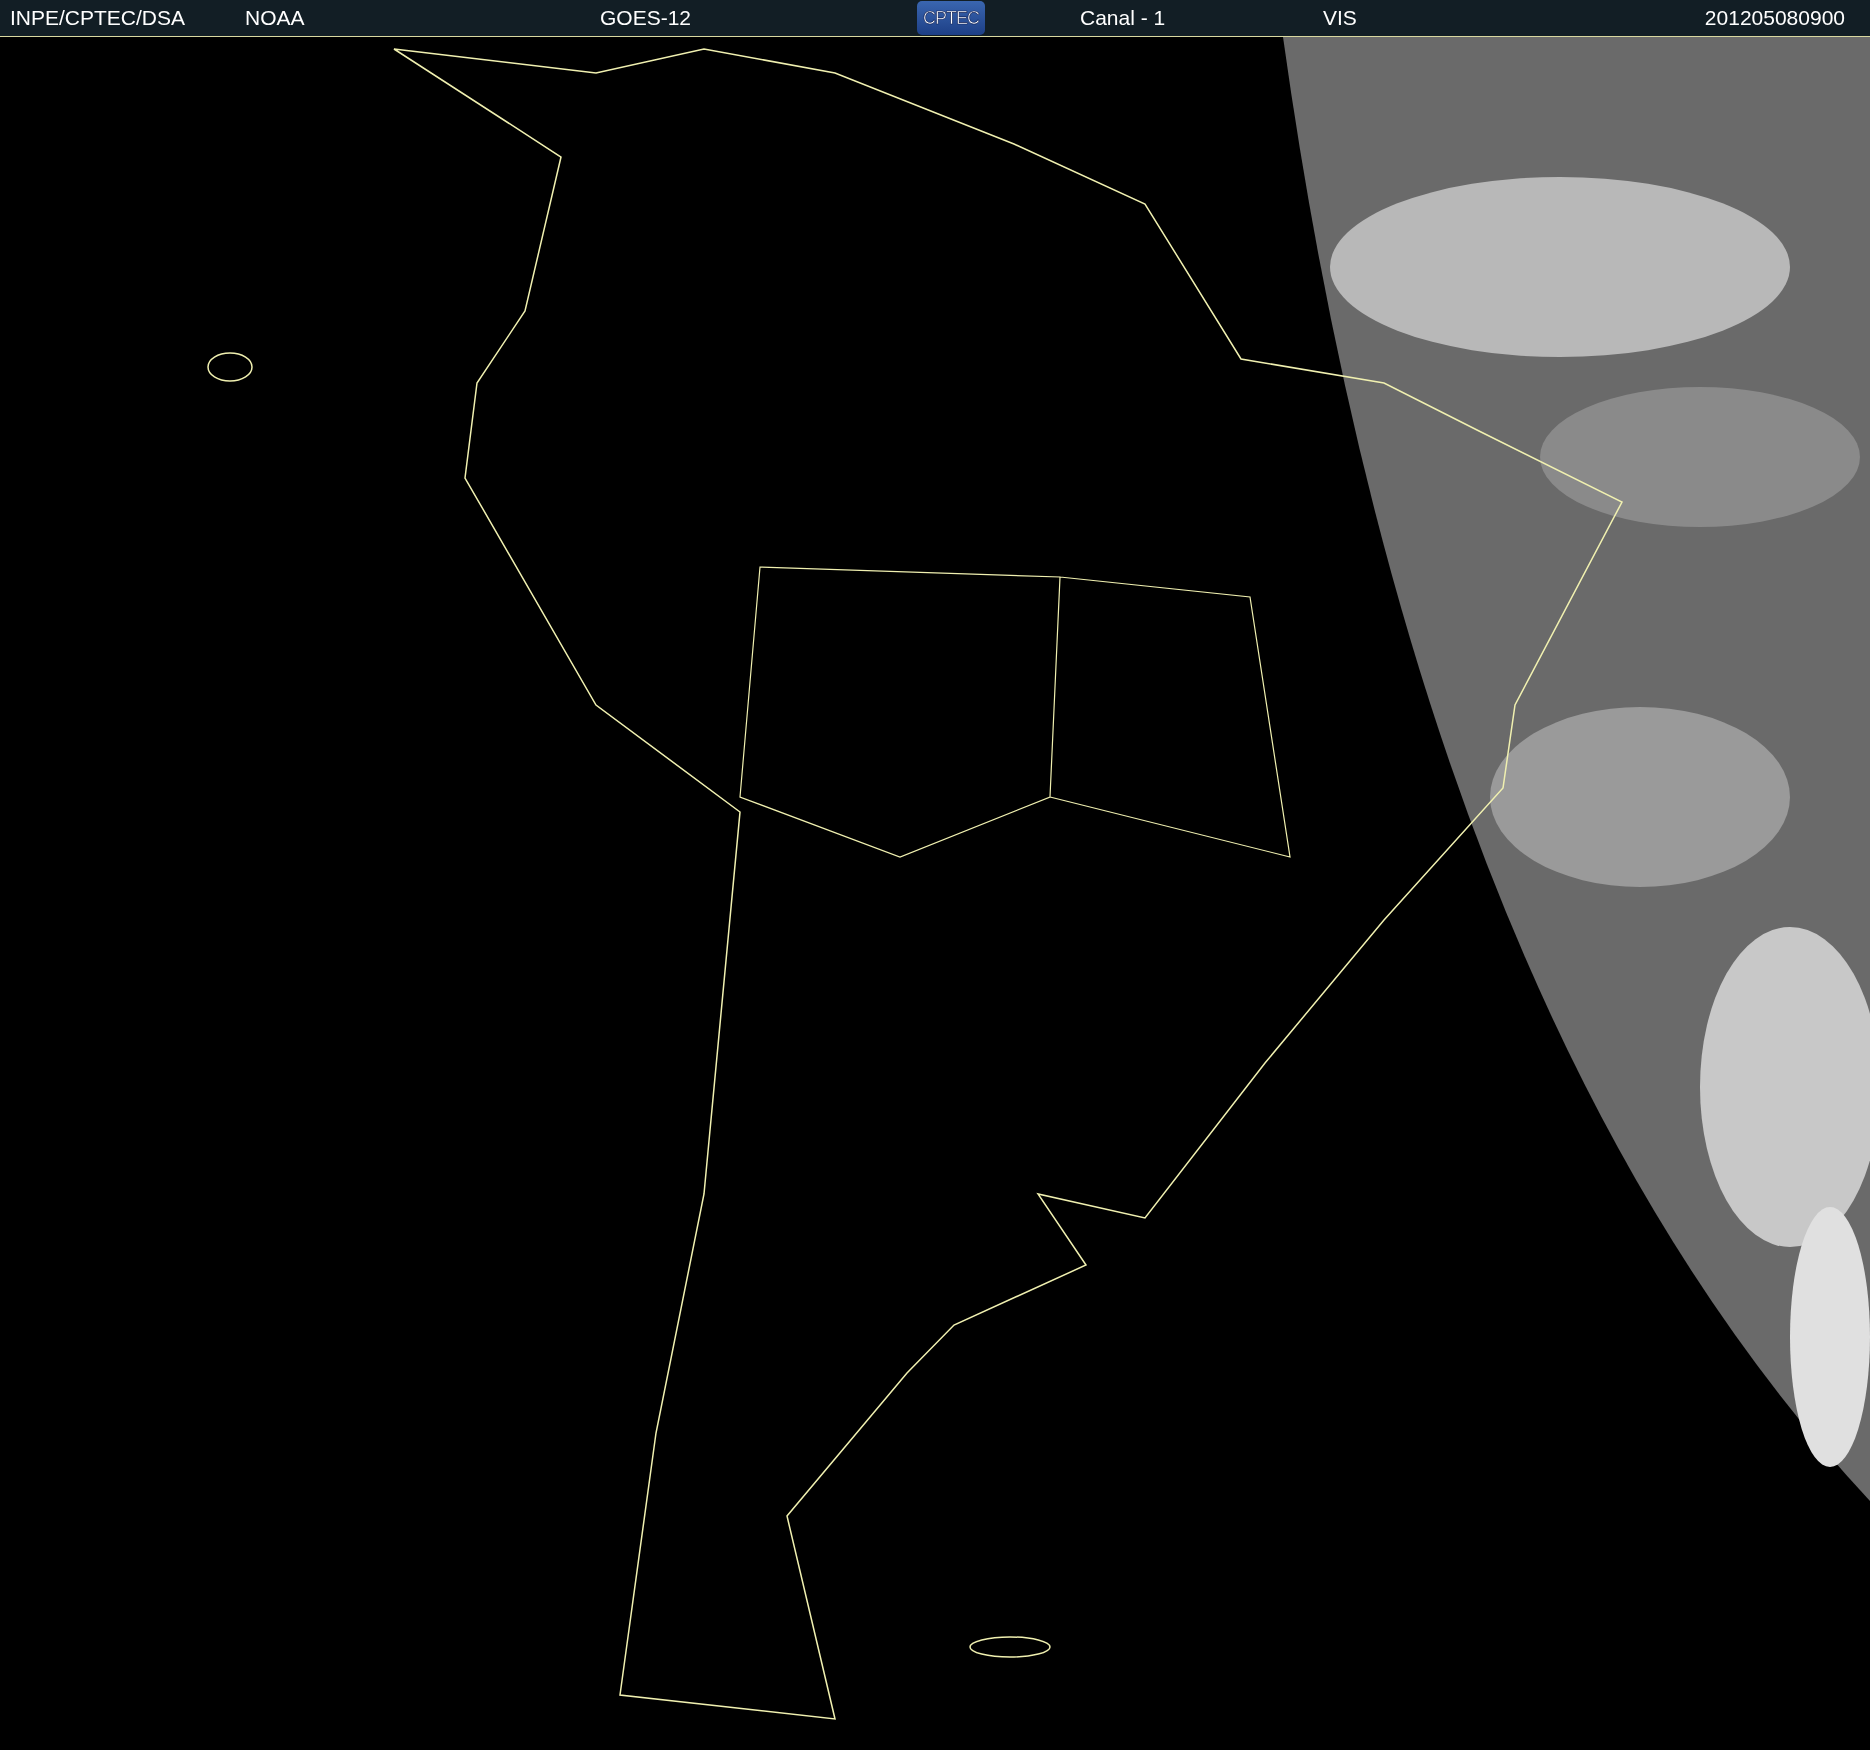 Image resolution: width=1870 pixels, height=1750 pixels. Describe the element at coordinates (951, 18) in the screenshot. I see `logo: CPTEC` at that location.